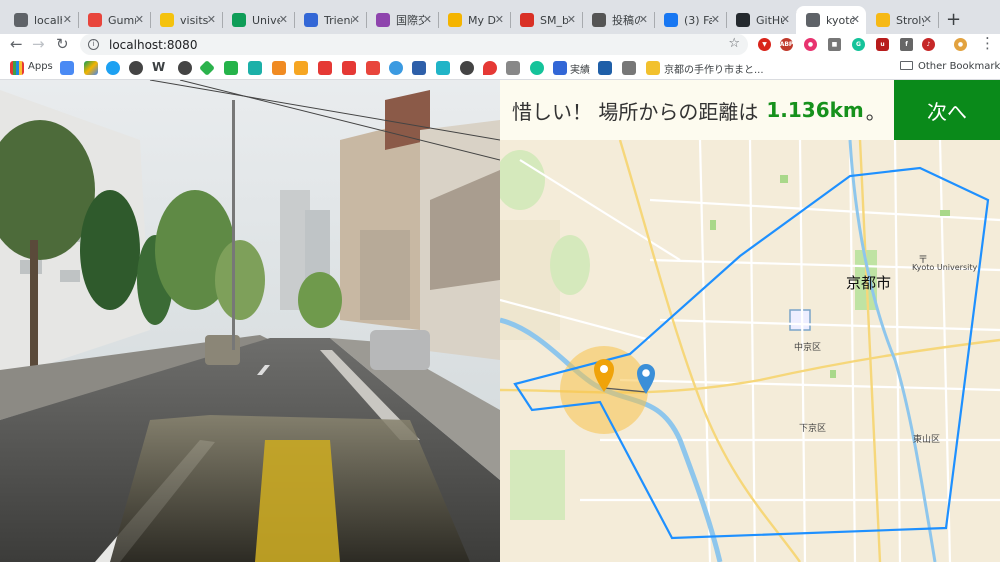 The width and height of the screenshot is (1000, 562). What do you see at coordinates (869, 283) in the screenshot?
I see `city-label: 京都市` at bounding box center [869, 283].